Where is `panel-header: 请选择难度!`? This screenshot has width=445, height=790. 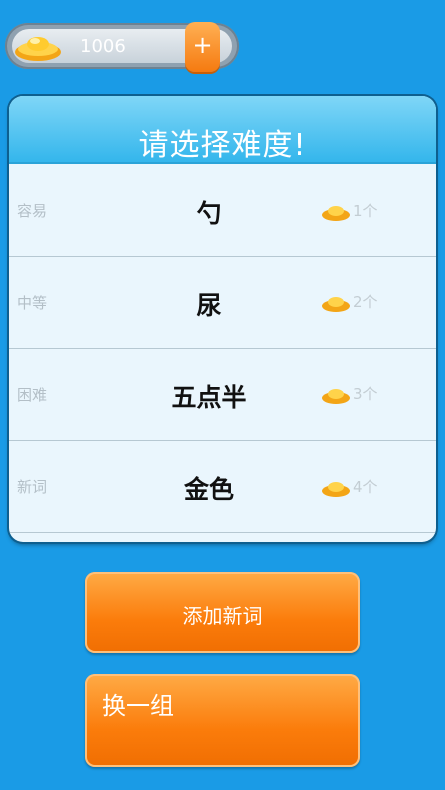 panel-header: 请选择难度! is located at coordinates (222, 130).